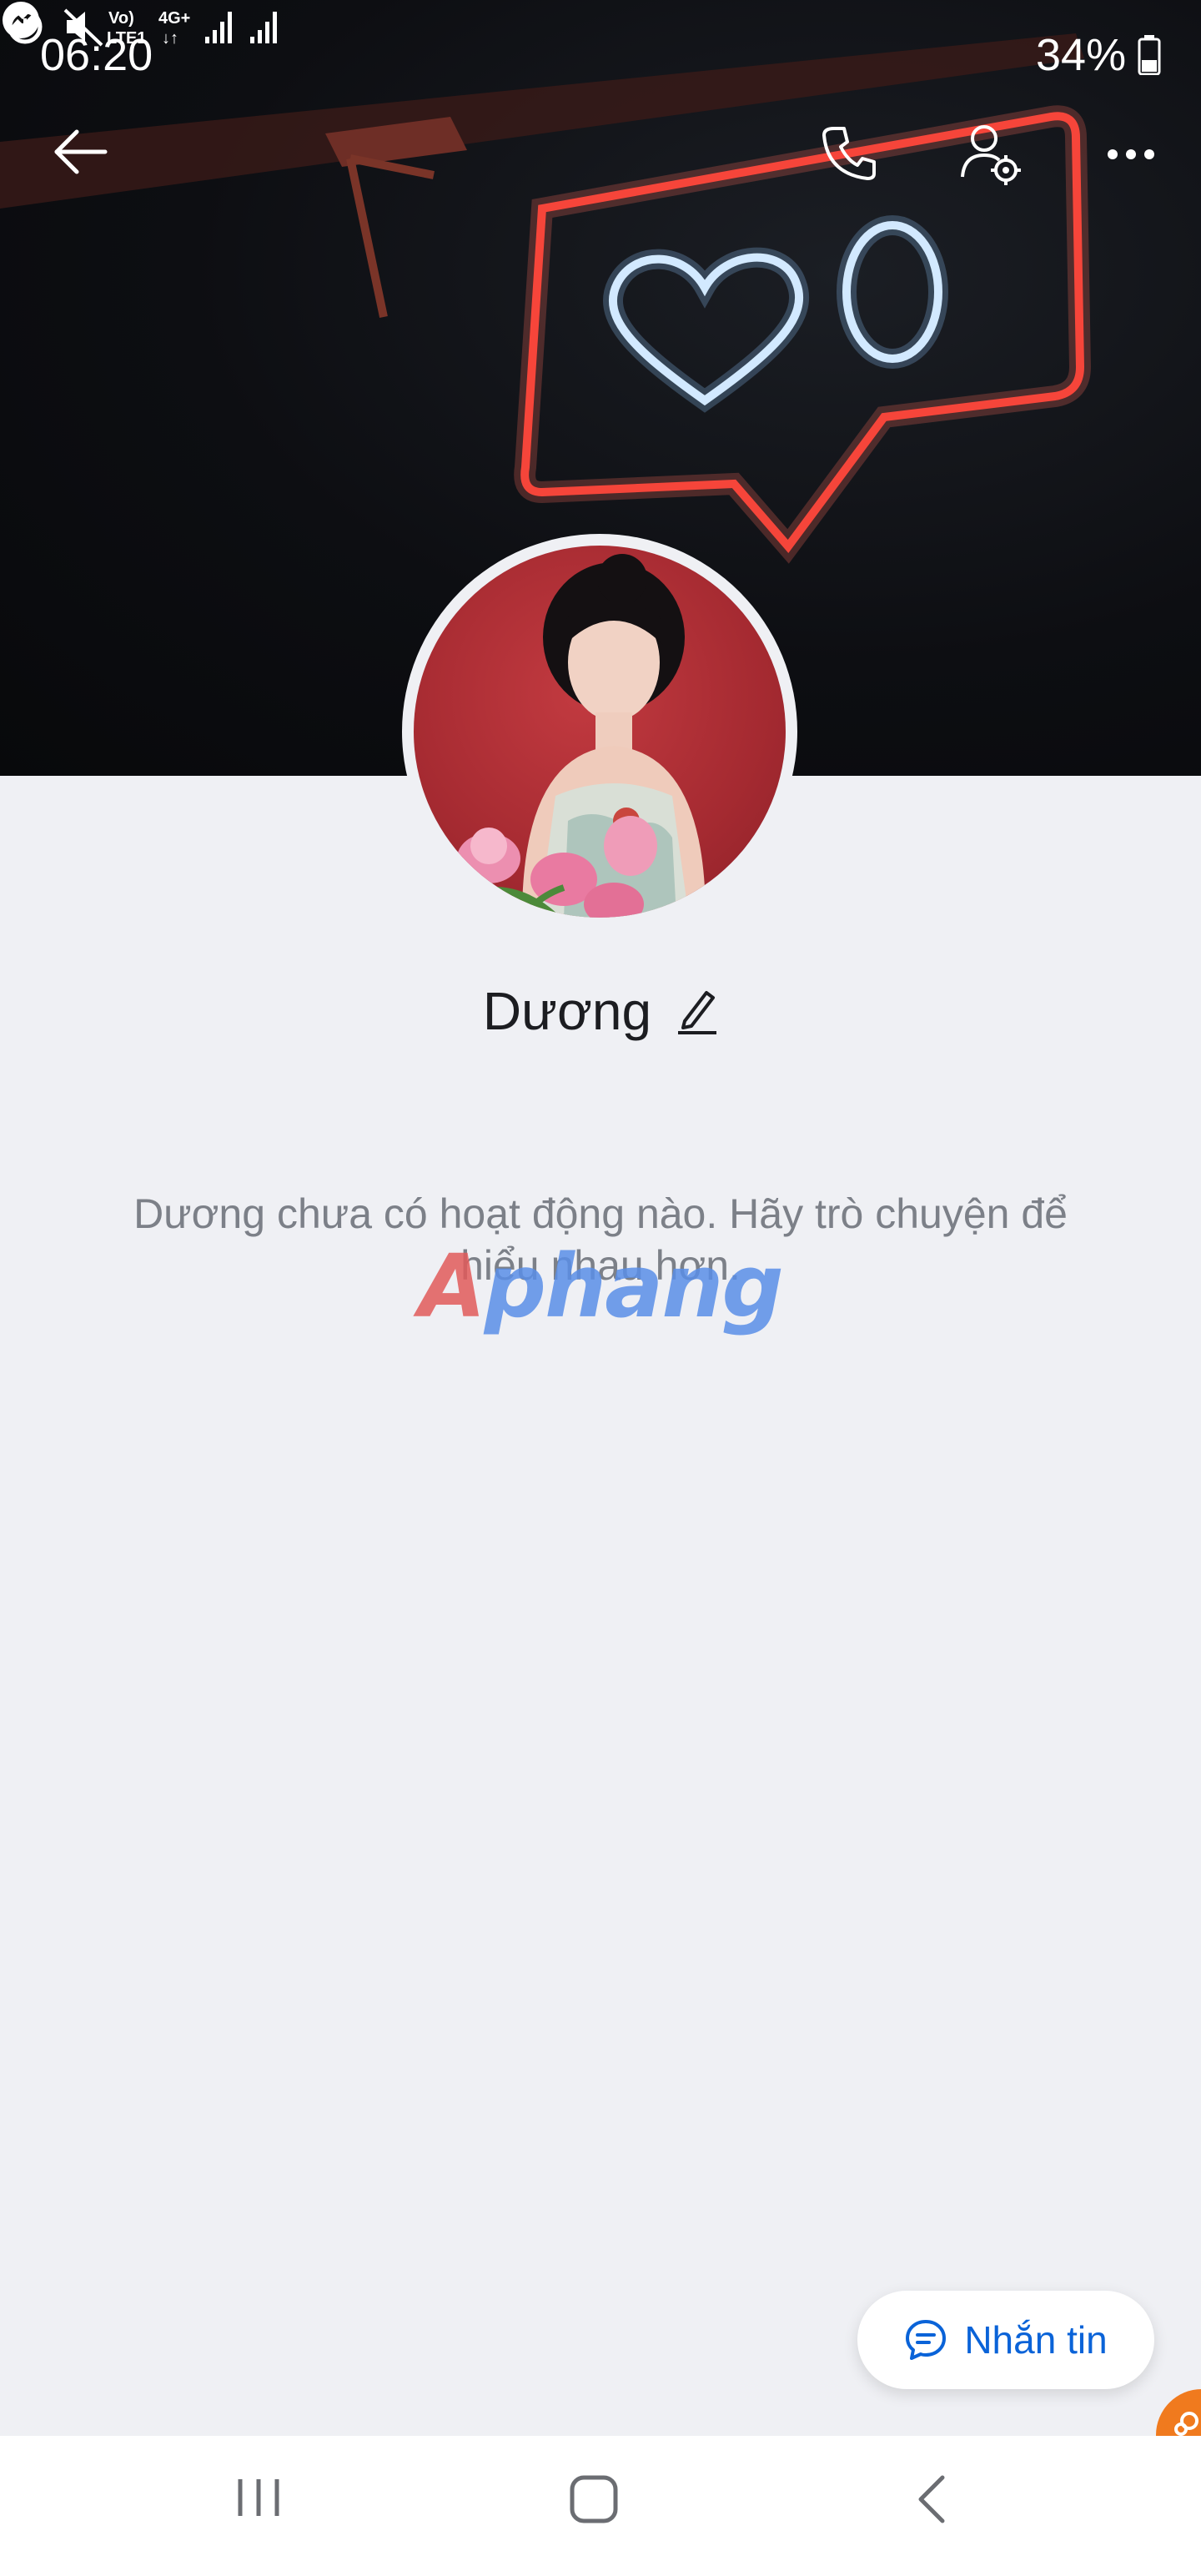 The width and height of the screenshot is (1201, 2576). Describe the element at coordinates (602, 1286) in the screenshot. I see `watermark-logo: Aphang` at that location.